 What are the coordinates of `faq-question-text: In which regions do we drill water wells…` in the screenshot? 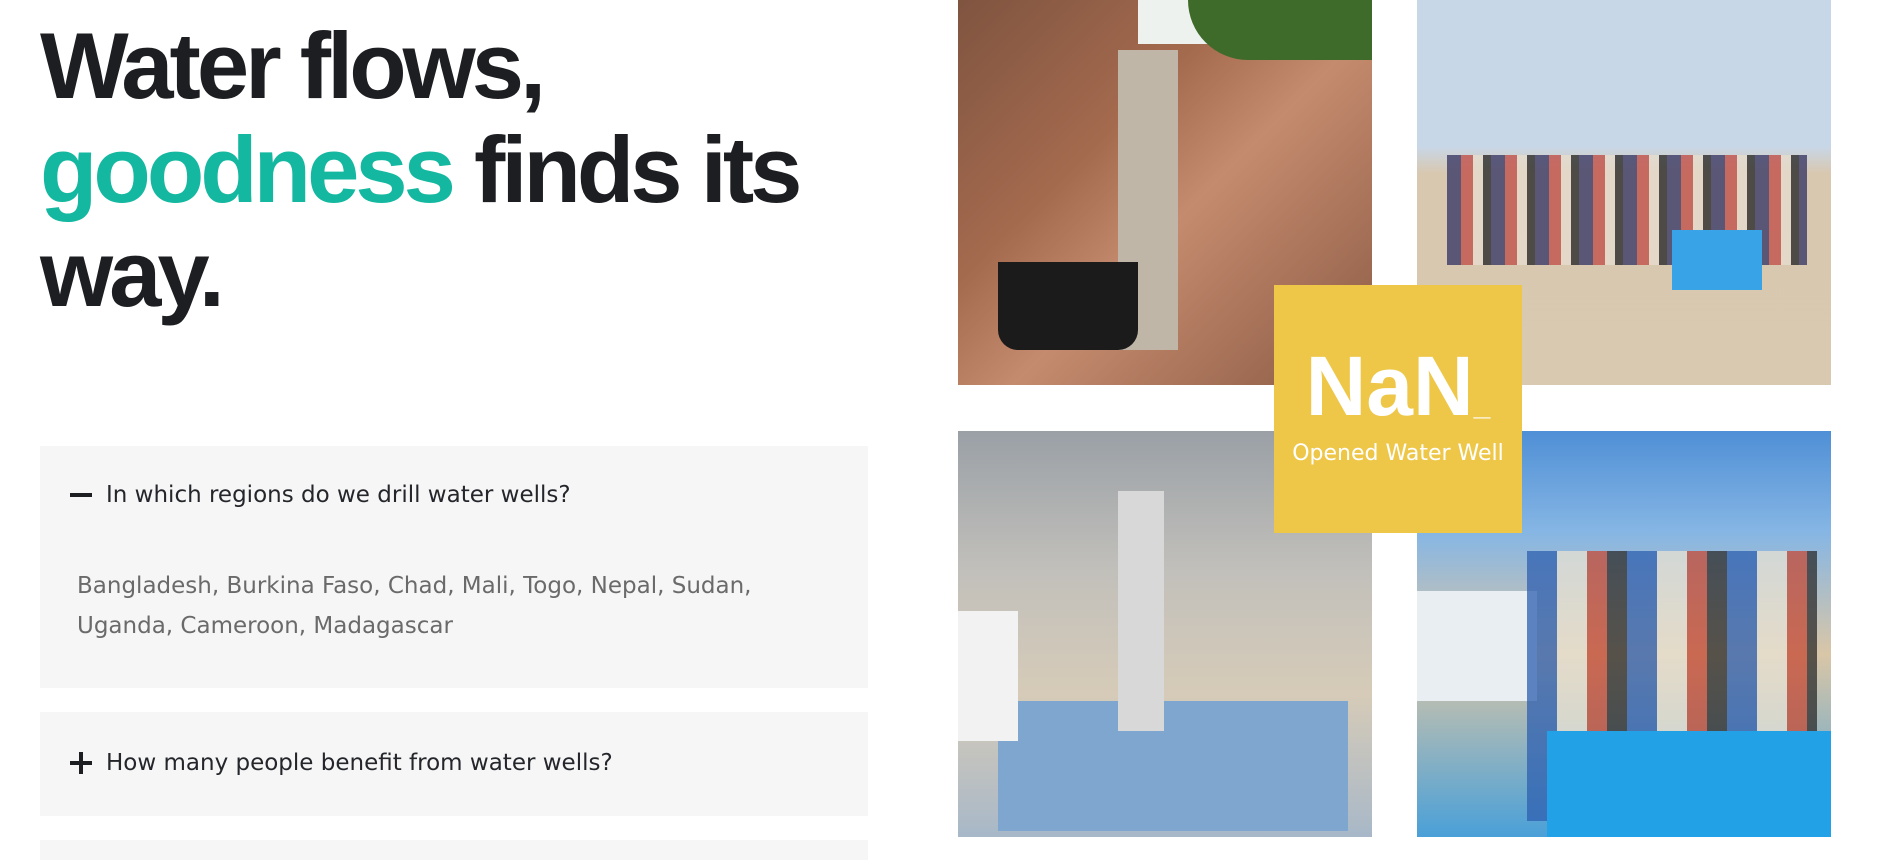 It's located at (338, 495).